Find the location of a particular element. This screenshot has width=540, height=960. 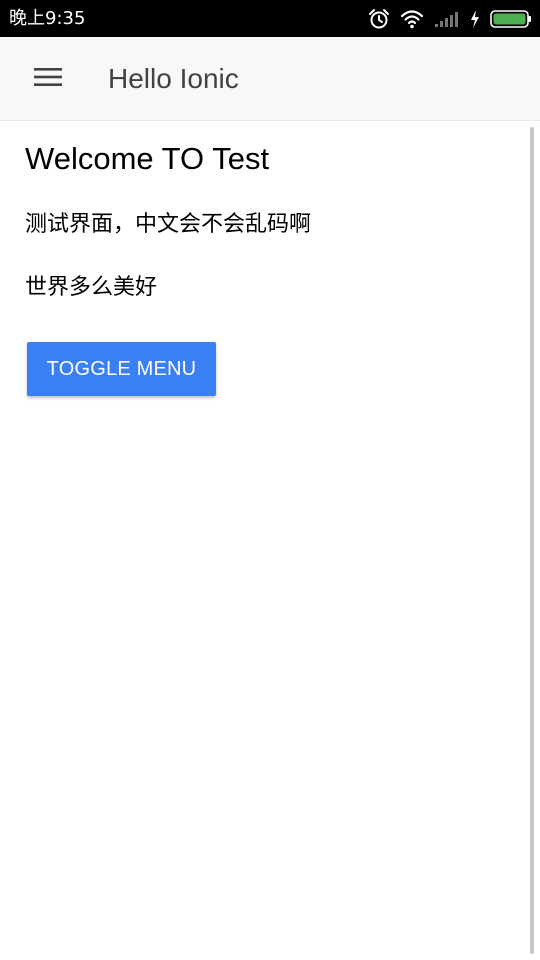

page-title: Hello Ionic is located at coordinates (173, 78).